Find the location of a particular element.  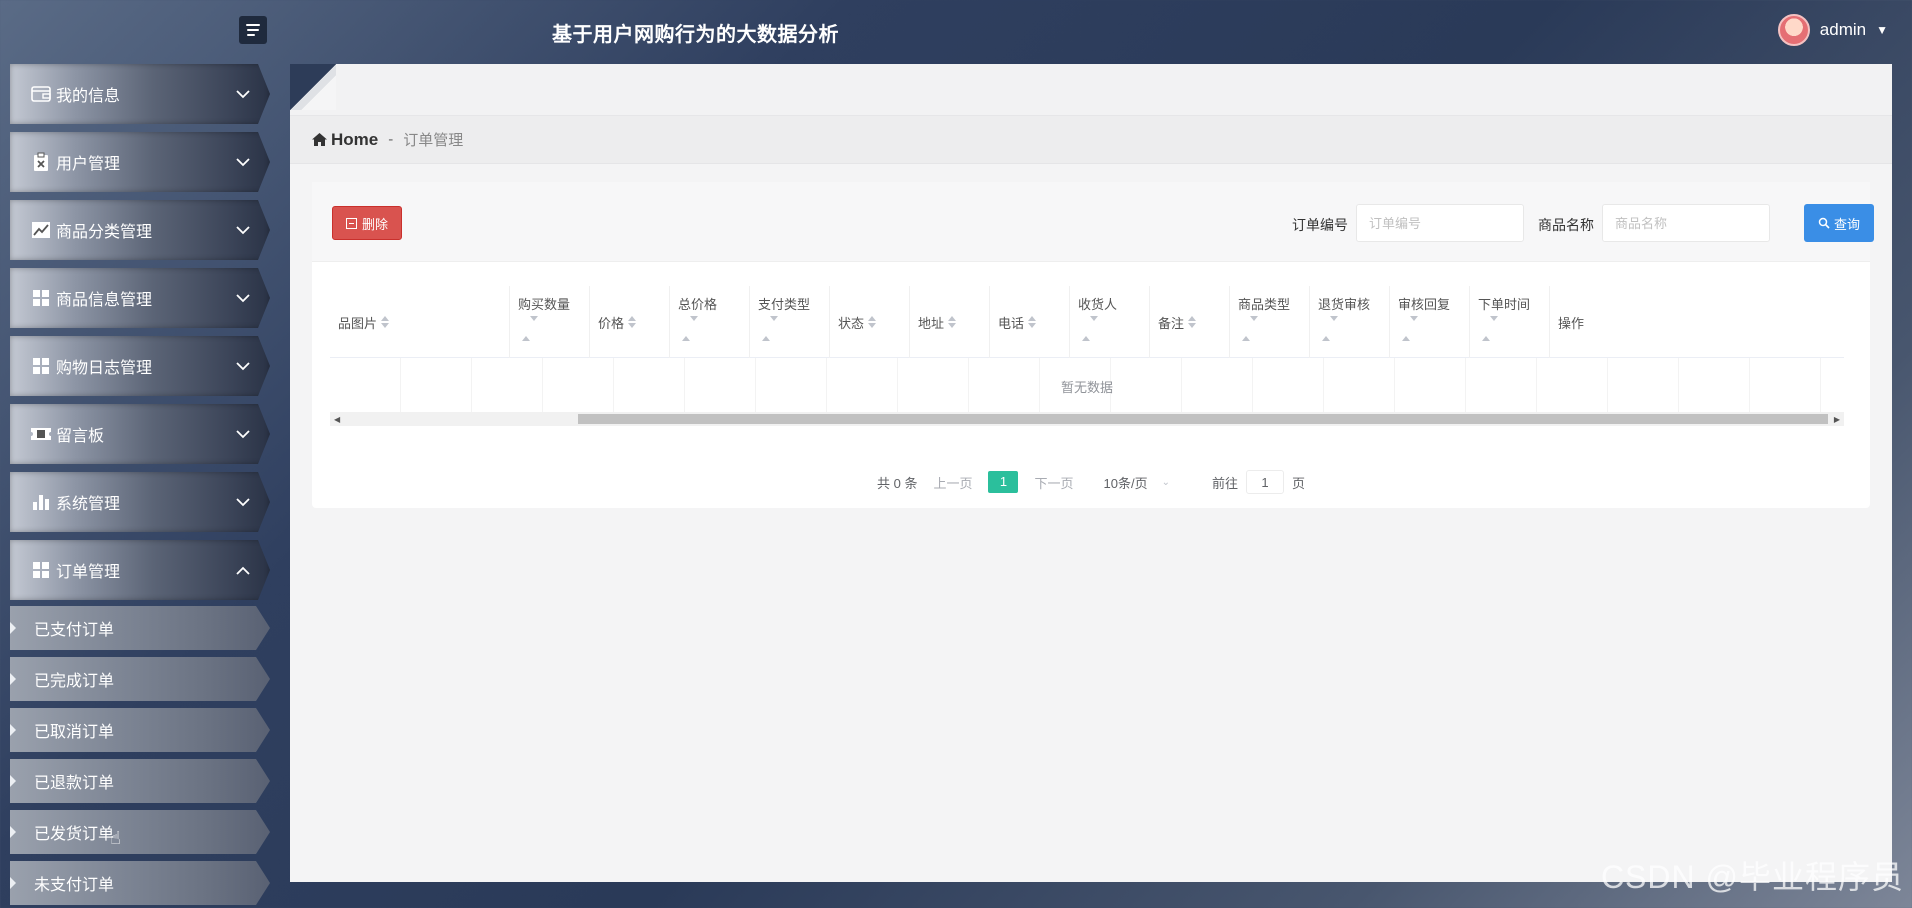

column-header-phone: 电话 is located at coordinates (1030, 322).